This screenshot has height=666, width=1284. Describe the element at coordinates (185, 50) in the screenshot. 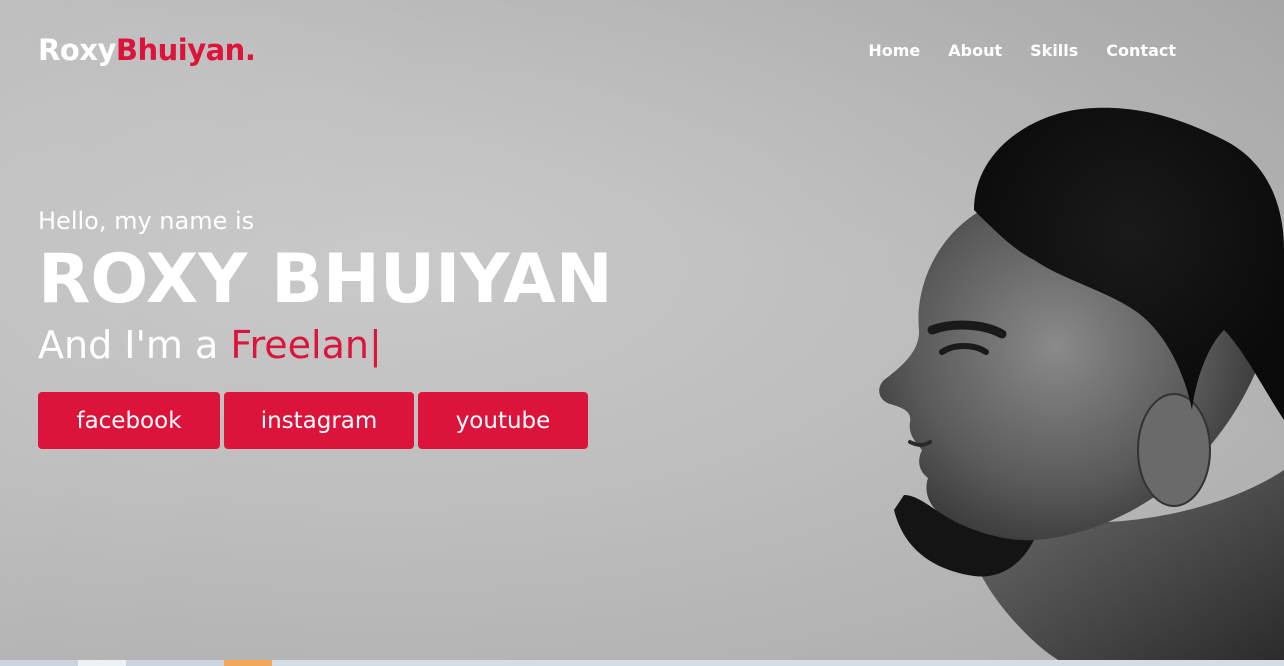

I see `logo-accent-text: Bhuiyan.` at that location.